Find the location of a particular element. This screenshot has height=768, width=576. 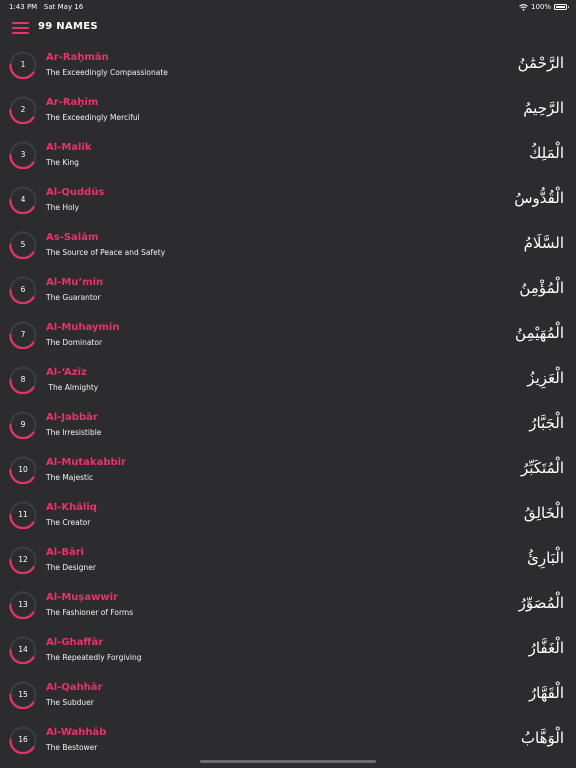

name-number: 11 is located at coordinates (23, 514).